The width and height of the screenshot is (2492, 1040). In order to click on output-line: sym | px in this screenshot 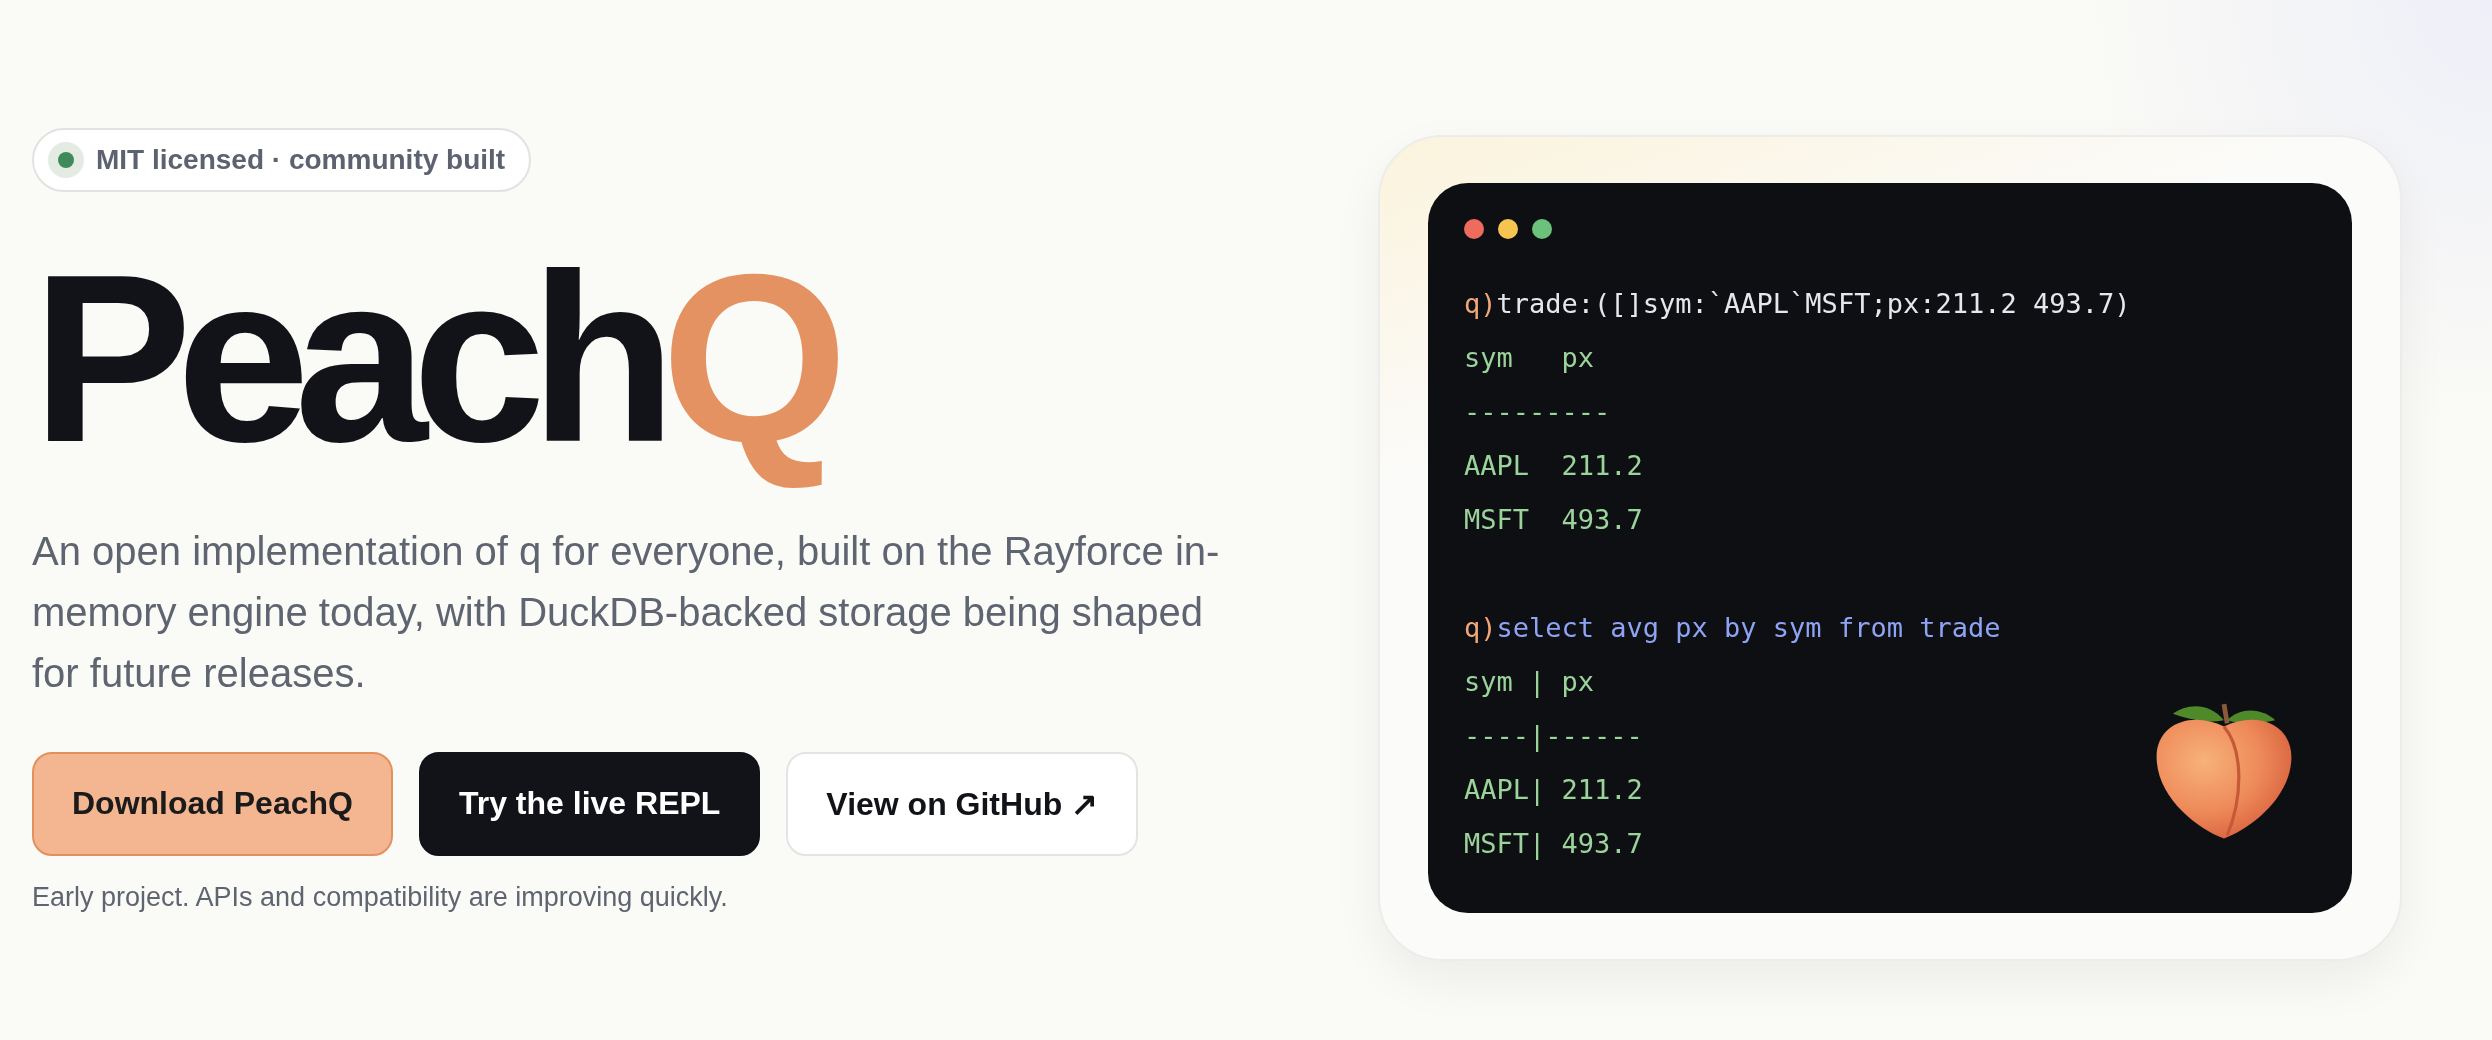, I will do `click(1530, 682)`.